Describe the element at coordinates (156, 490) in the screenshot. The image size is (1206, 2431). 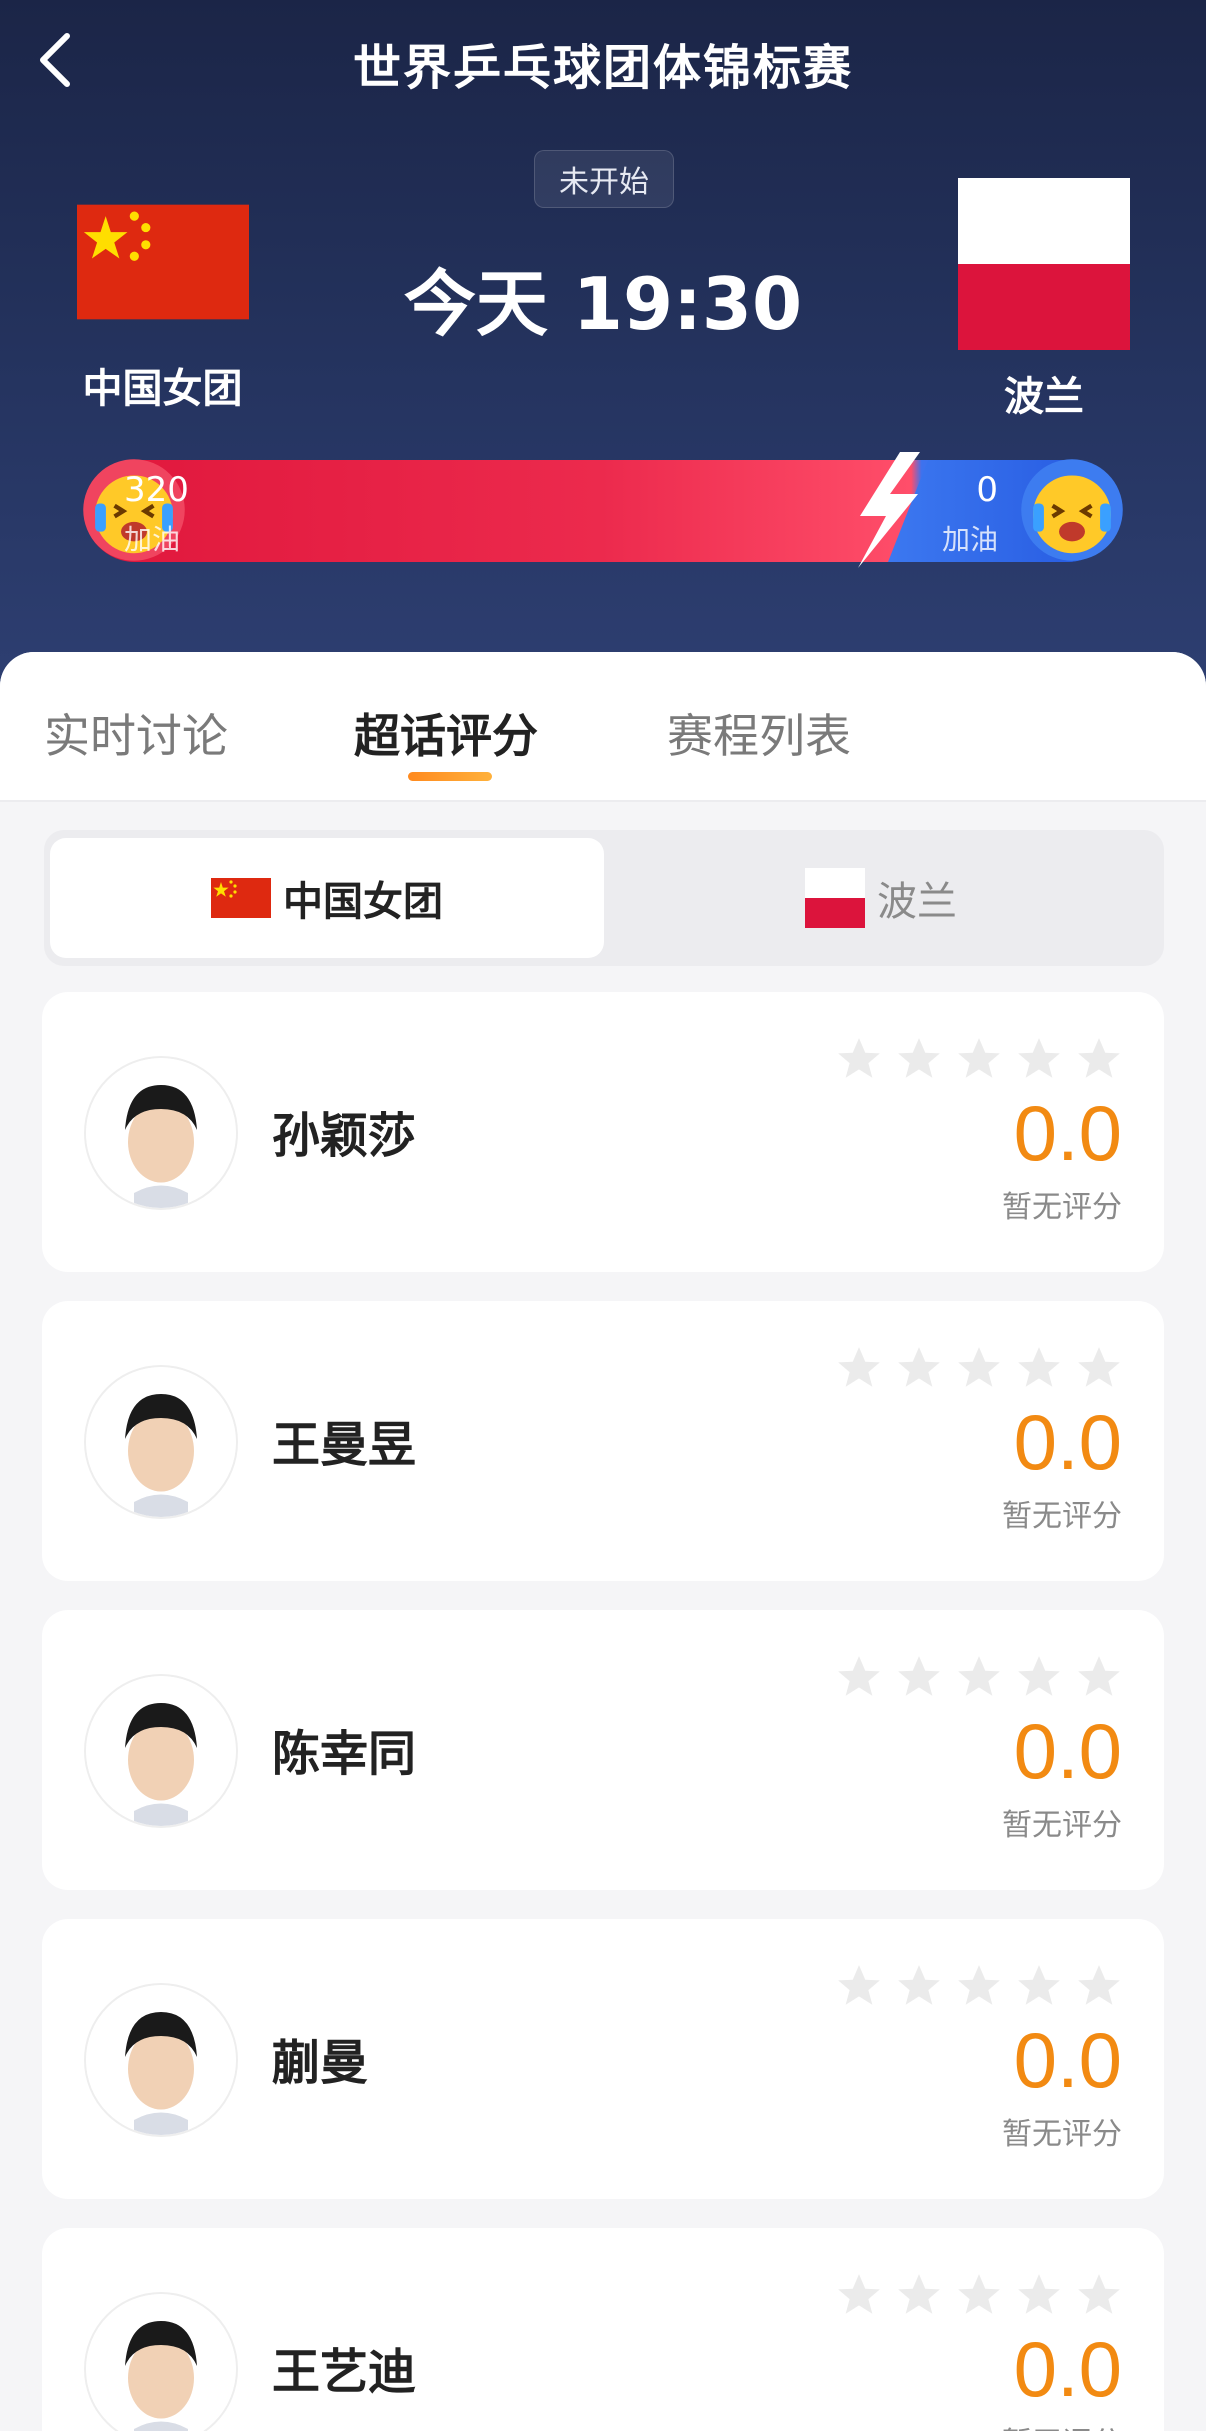
I see `home-cheer-count: 320` at that location.